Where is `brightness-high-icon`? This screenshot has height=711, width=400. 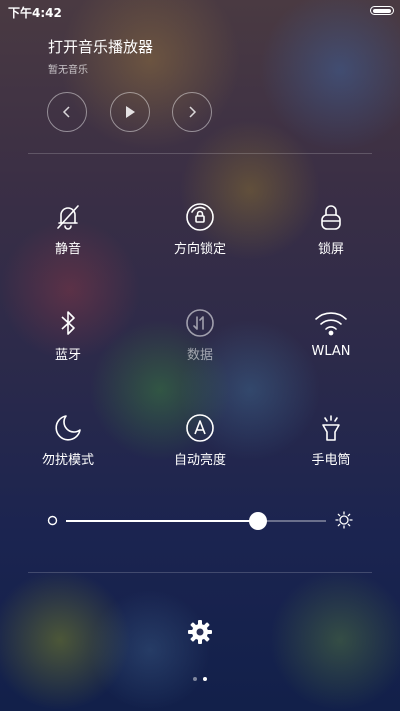 brightness-high-icon is located at coordinates (344, 520).